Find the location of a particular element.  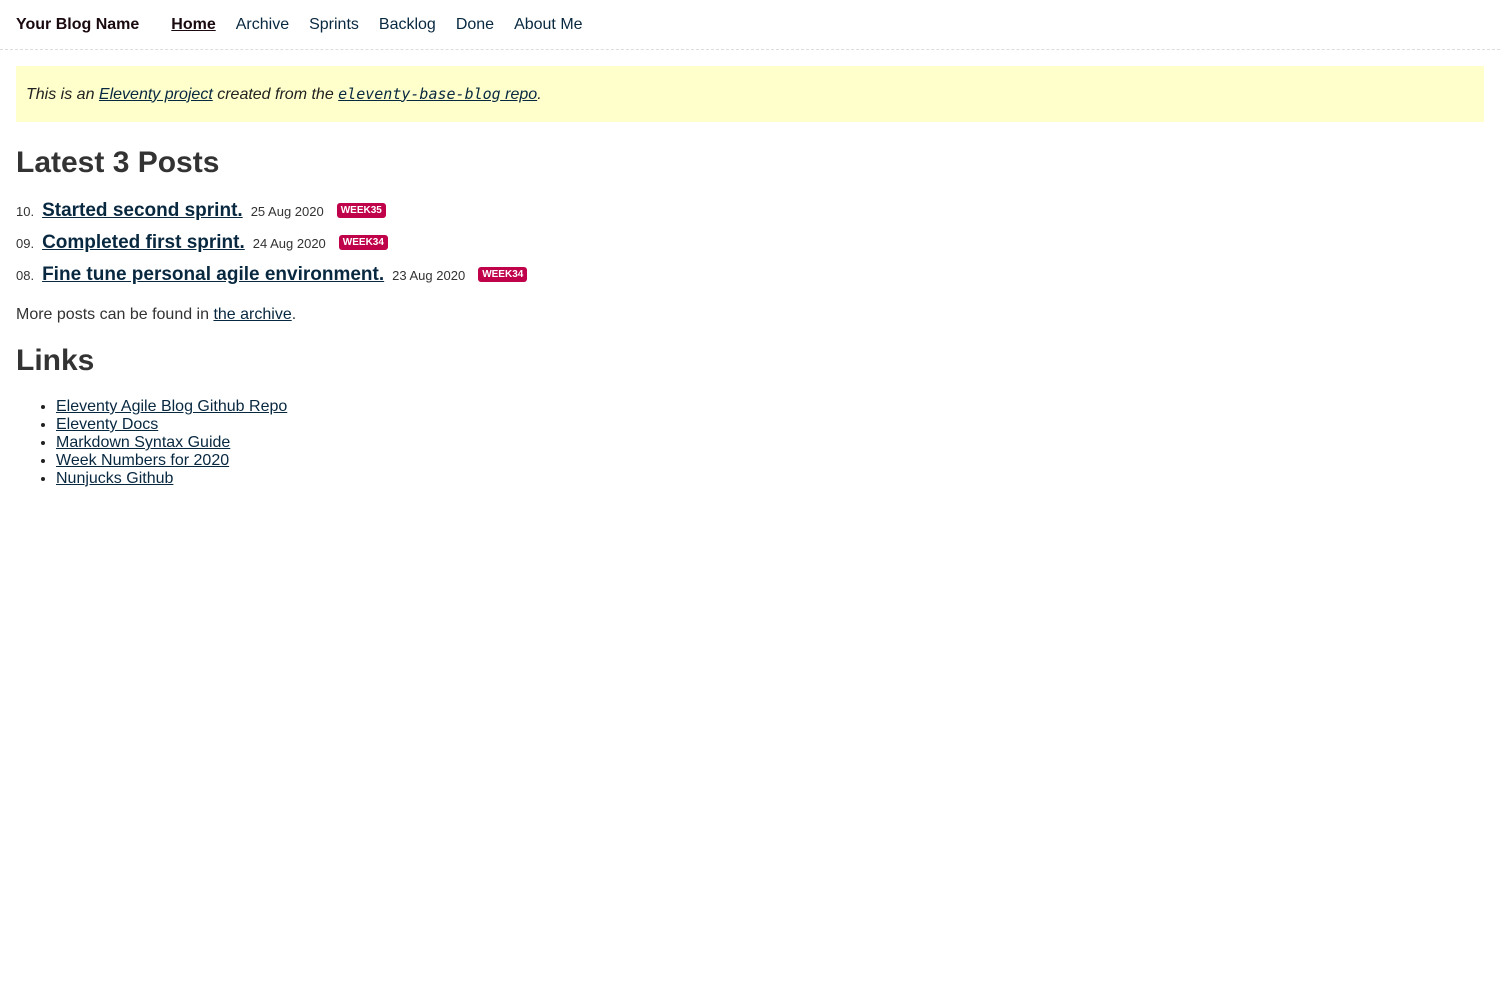

list-item: Markdown Syntax Guide is located at coordinates (770, 443).